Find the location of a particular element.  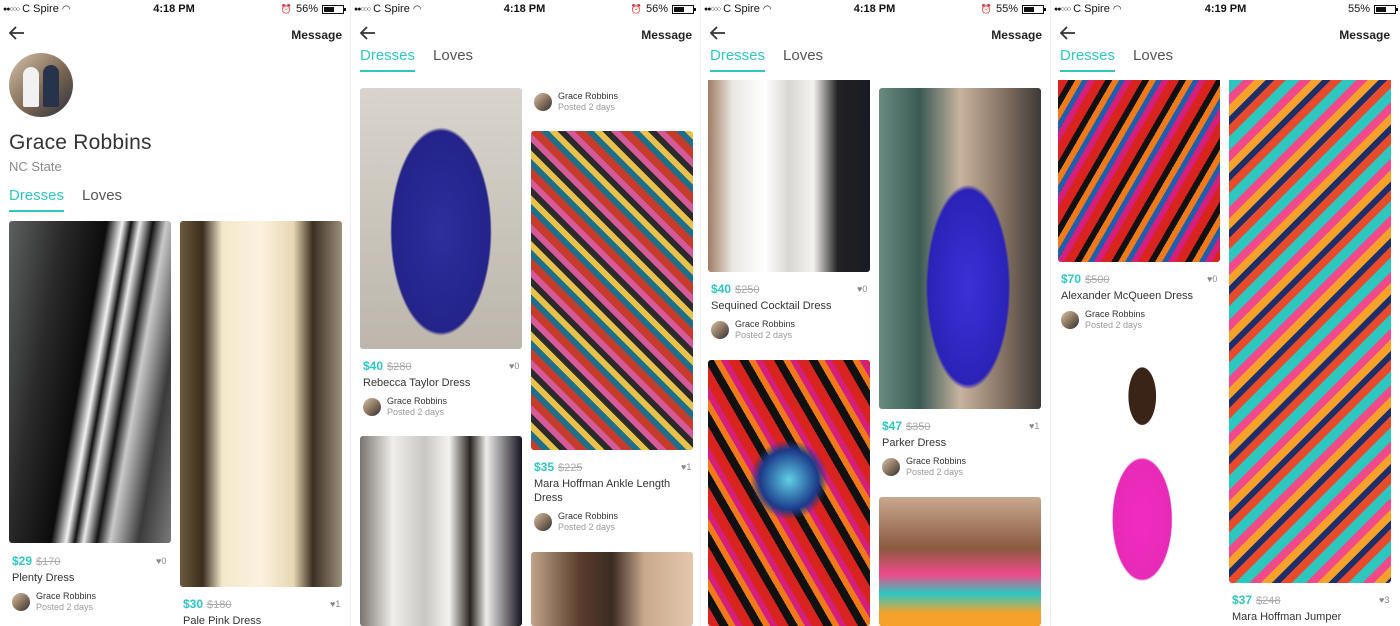

listing-image-white-print-dress is located at coordinates (441, 531).